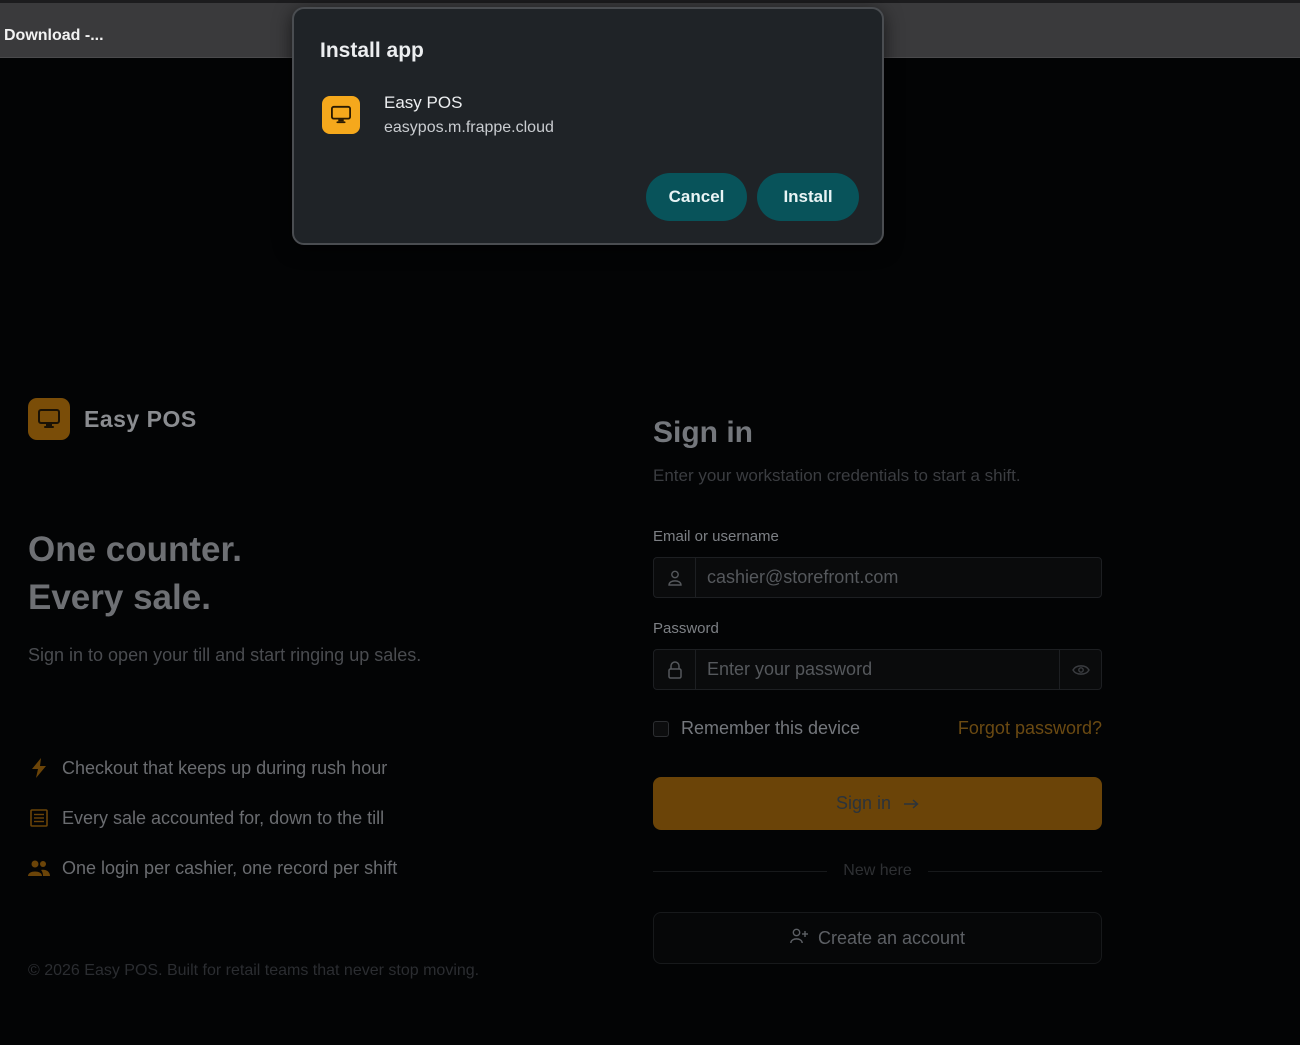 The width and height of the screenshot is (1300, 1045). What do you see at coordinates (372, 50) in the screenshot?
I see `dialog-title: Install app` at bounding box center [372, 50].